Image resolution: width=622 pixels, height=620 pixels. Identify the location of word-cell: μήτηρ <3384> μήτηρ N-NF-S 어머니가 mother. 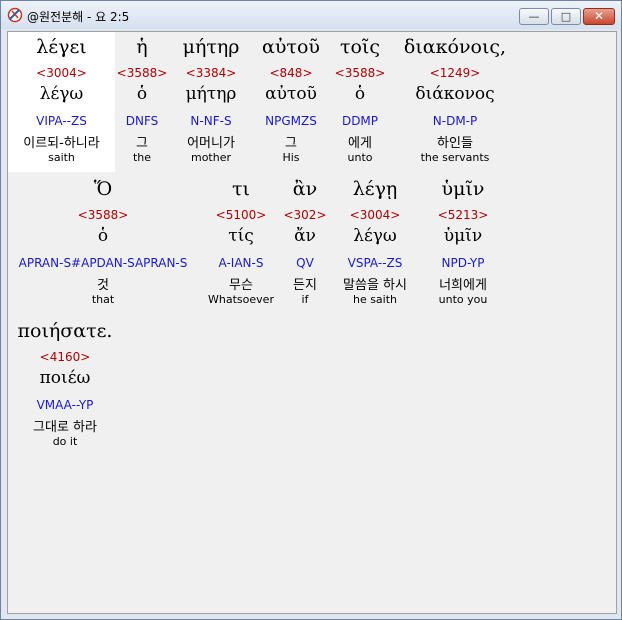
(211, 102).